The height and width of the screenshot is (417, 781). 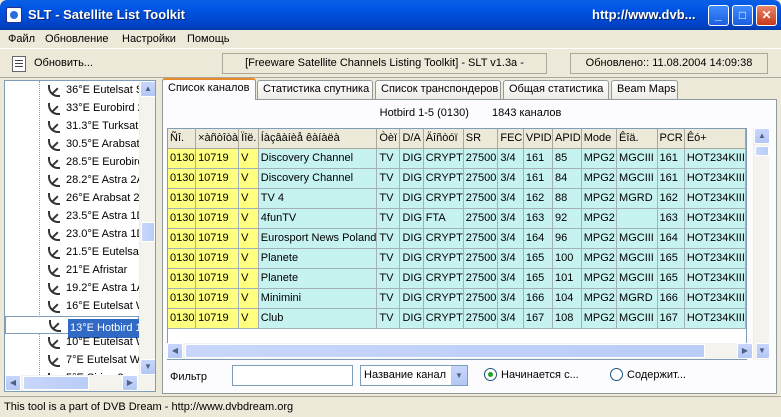 I want to click on menu-update: Обновление, so click(x=77, y=39).